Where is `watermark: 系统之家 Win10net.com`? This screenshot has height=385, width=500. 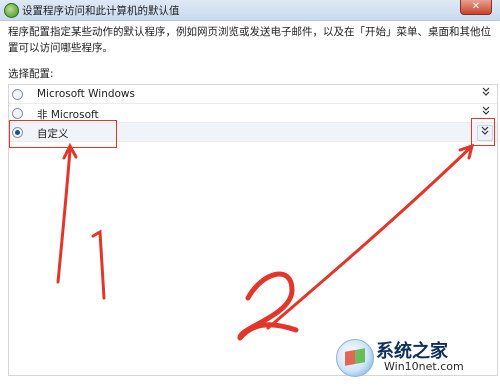 watermark: 系统之家 Win10net.com is located at coordinates (411, 356).